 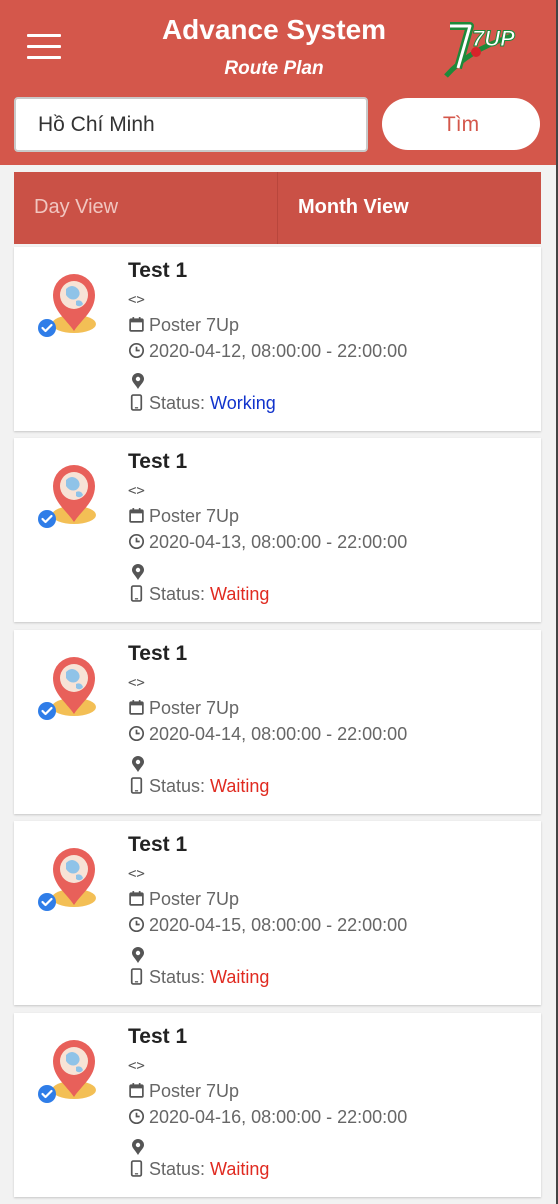 I want to click on 7up-logo: 7UP, so click(x=480, y=50).